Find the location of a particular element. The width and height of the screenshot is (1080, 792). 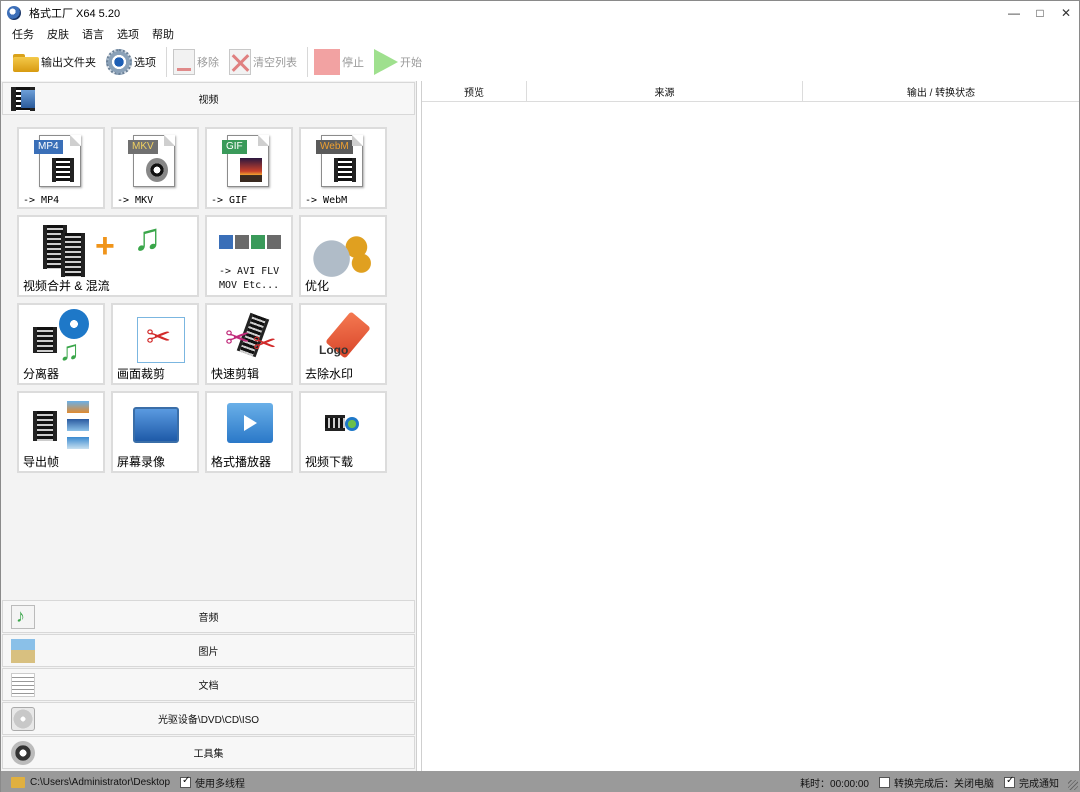

category-tools-label: 工具集 is located at coordinates (208, 754).